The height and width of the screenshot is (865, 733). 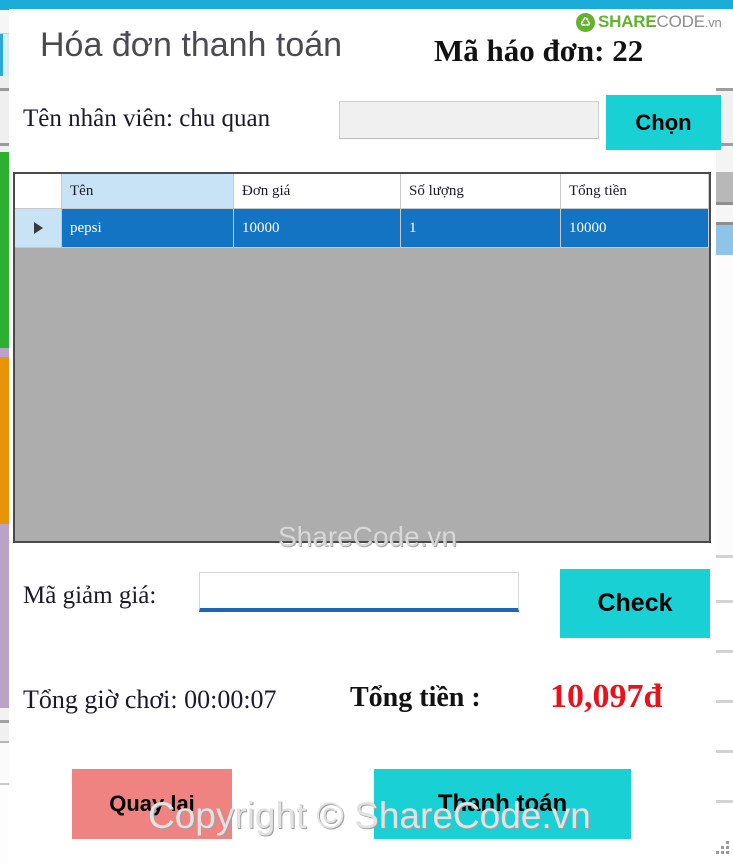 I want to click on choose-button: Chọn, so click(x=663, y=122).